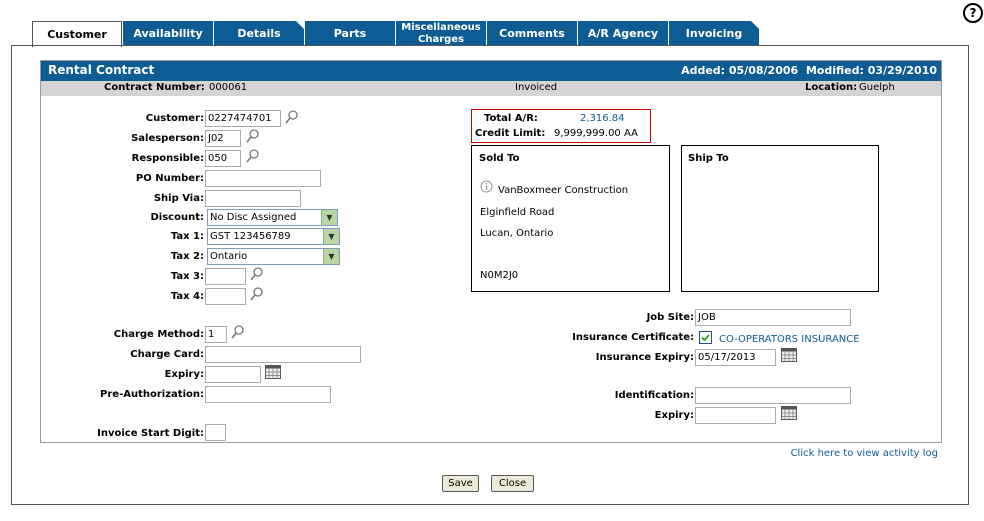 The width and height of the screenshot is (984, 521). I want to click on page-title: Rental Contract, so click(101, 70).